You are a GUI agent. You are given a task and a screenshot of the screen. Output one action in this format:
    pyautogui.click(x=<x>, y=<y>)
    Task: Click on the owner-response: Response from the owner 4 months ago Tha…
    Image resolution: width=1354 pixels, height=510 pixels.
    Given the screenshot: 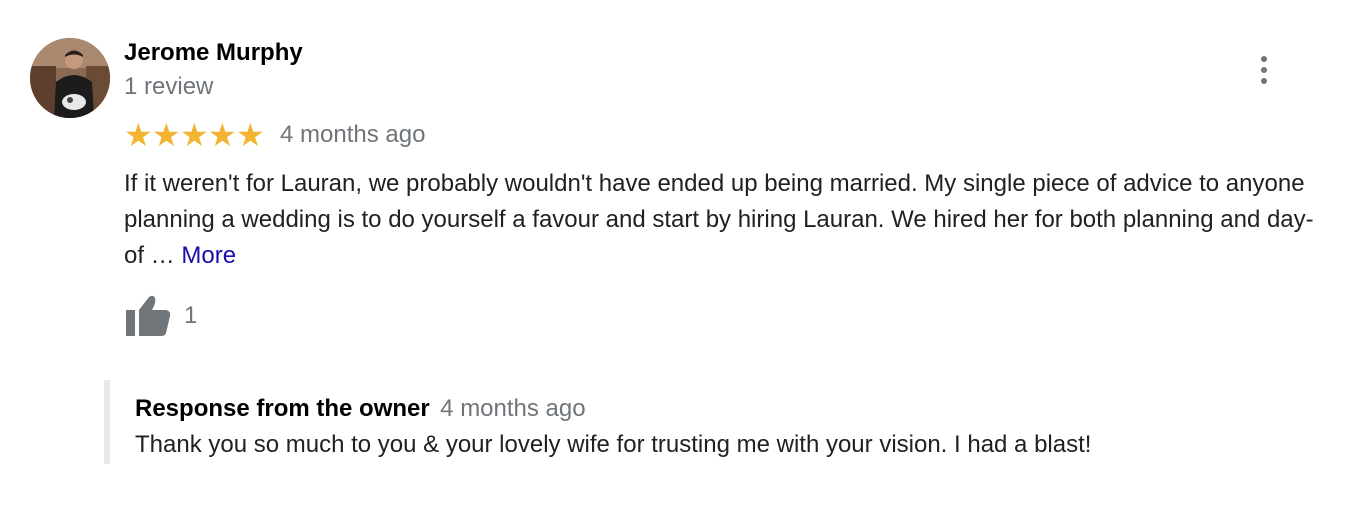 What is the action you would take?
    pyautogui.click(x=717, y=422)
    